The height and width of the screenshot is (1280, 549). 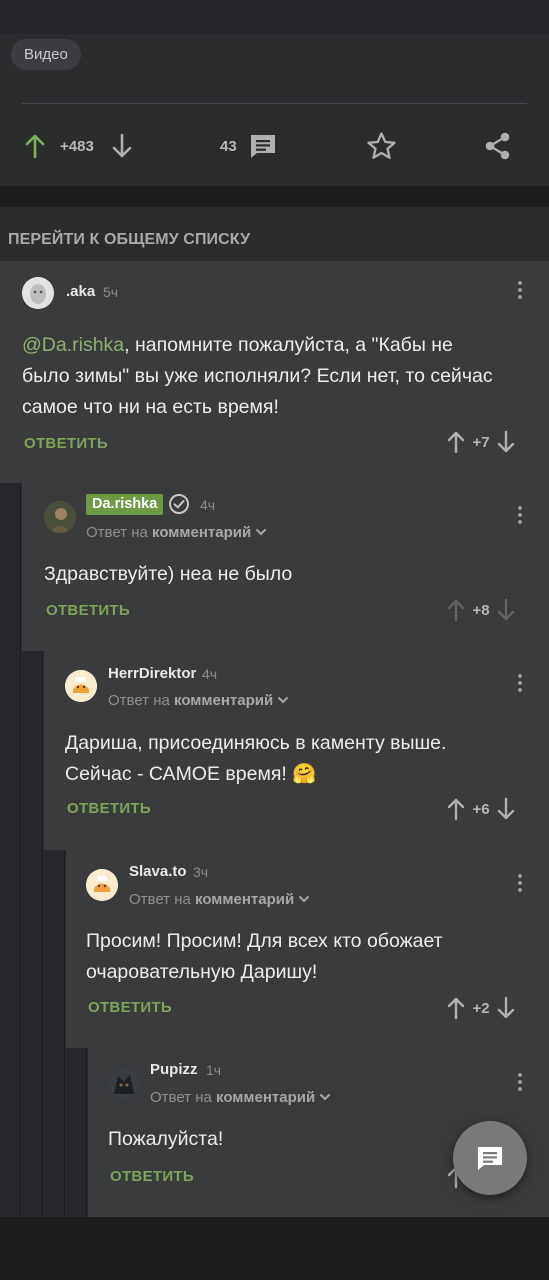 I want to click on avatar-face-icon, so click(x=38, y=293).